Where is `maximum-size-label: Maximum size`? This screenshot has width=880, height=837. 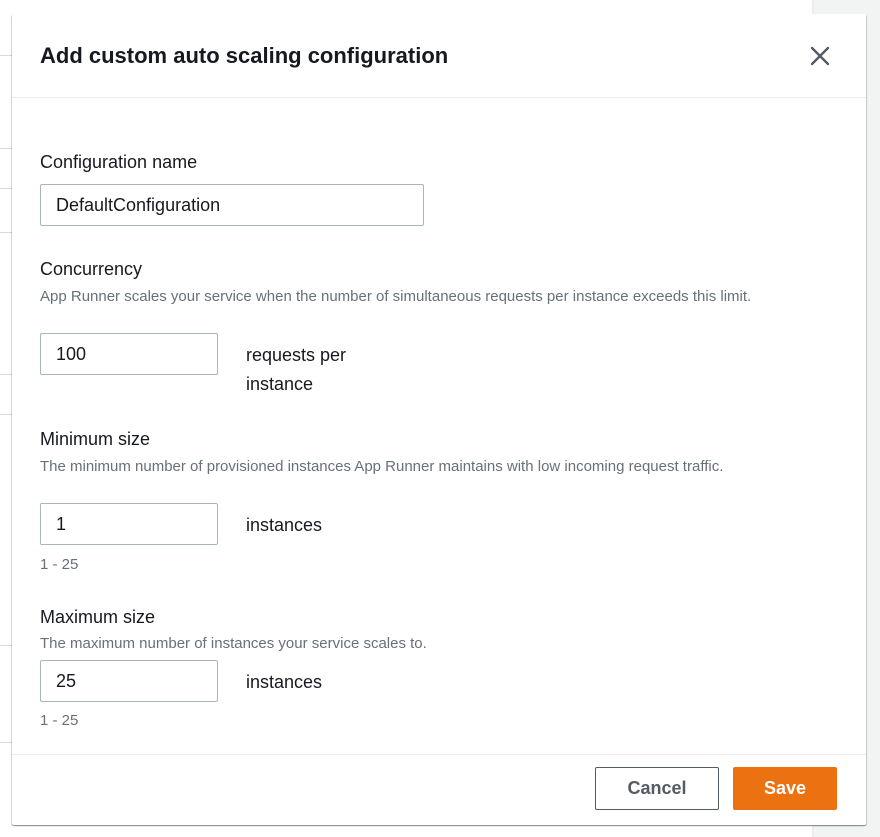 maximum-size-label: Maximum size is located at coordinates (98, 617).